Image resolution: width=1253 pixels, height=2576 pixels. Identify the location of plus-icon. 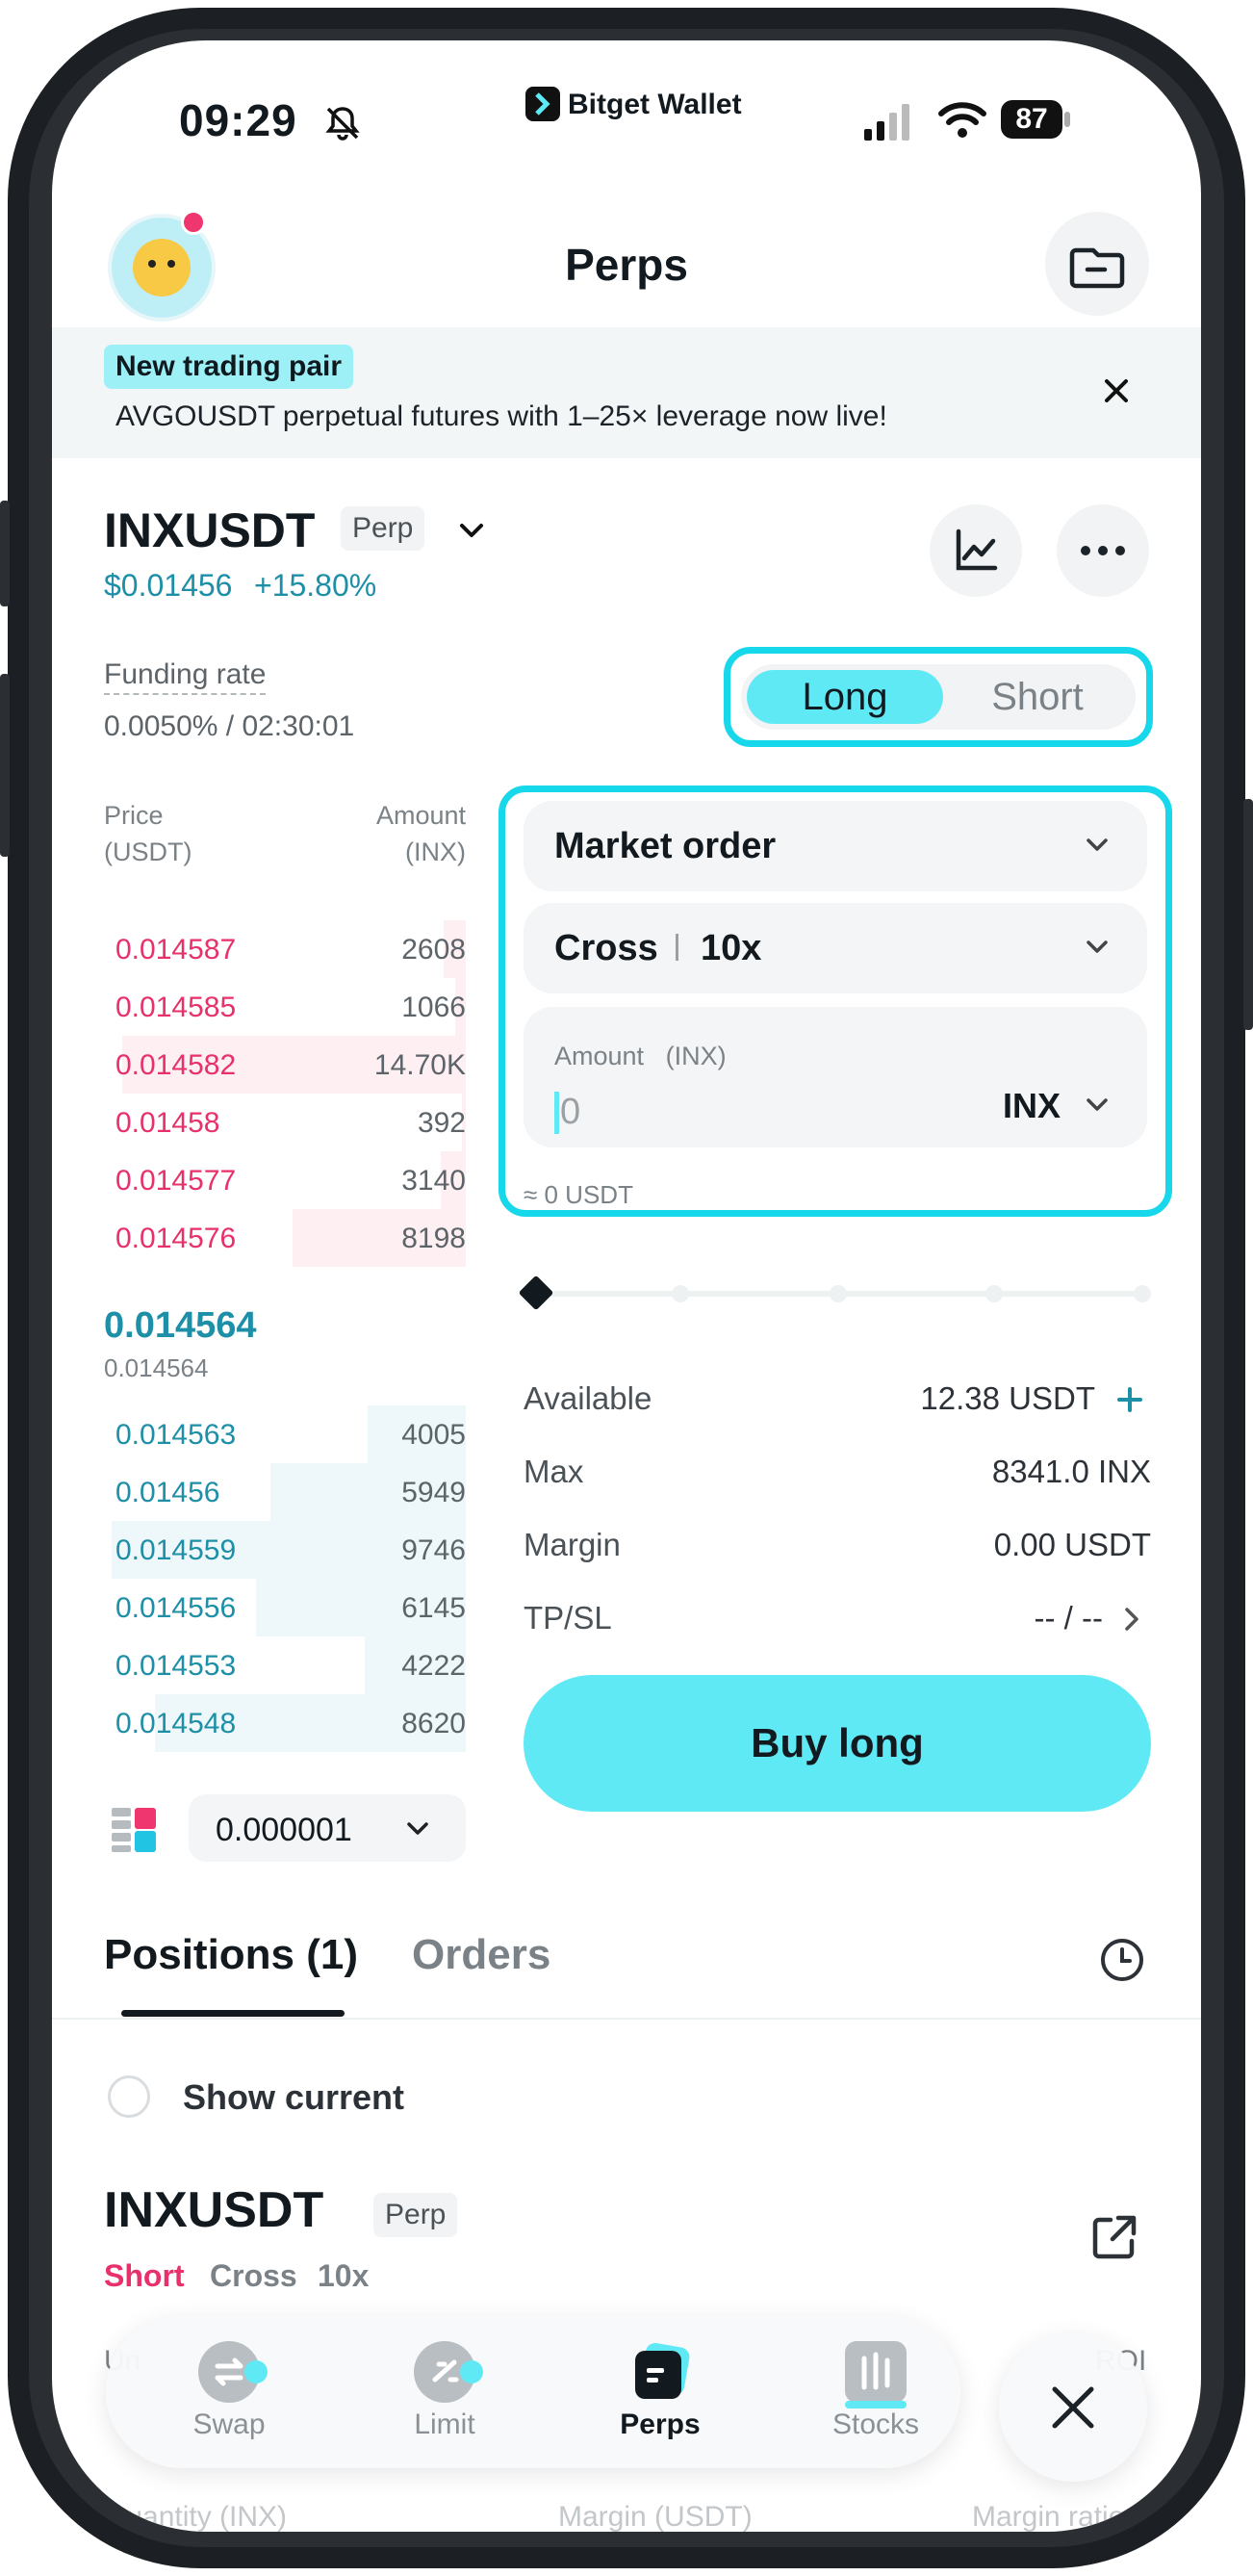
(1129, 1399).